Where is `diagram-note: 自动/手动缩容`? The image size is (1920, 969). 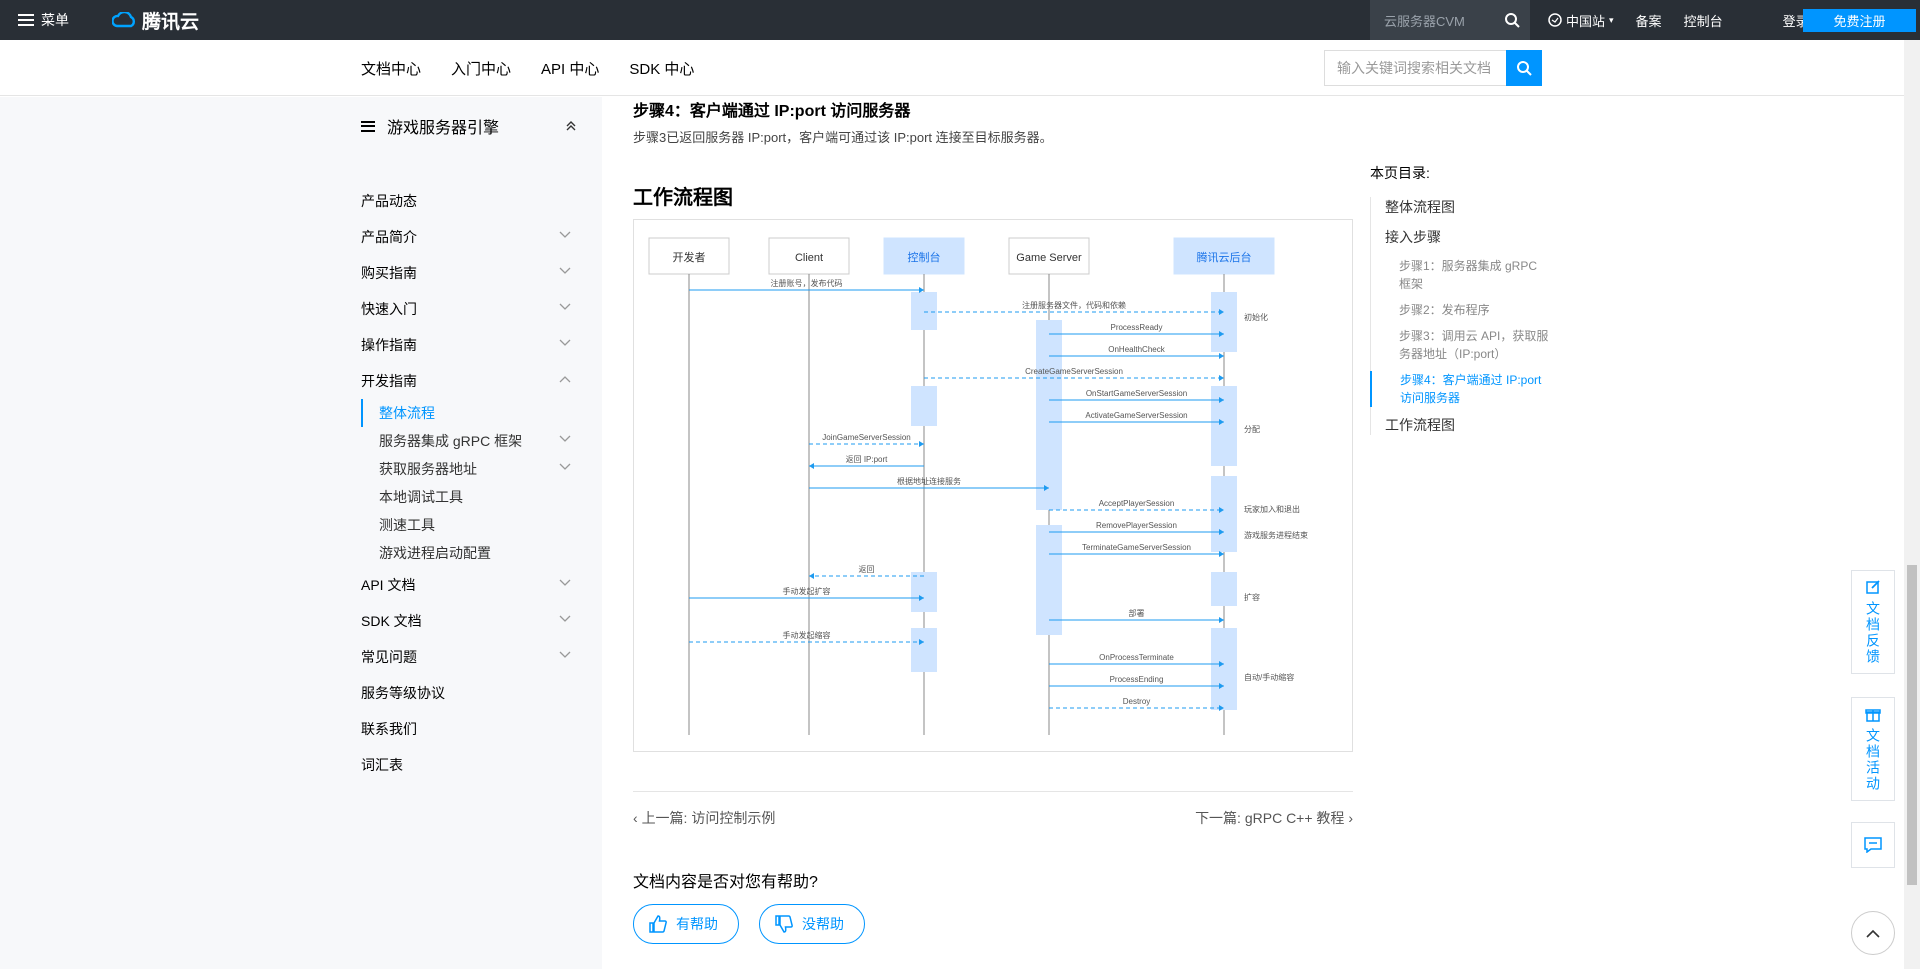
diagram-note: 自动/手动缩容 is located at coordinates (1269, 677).